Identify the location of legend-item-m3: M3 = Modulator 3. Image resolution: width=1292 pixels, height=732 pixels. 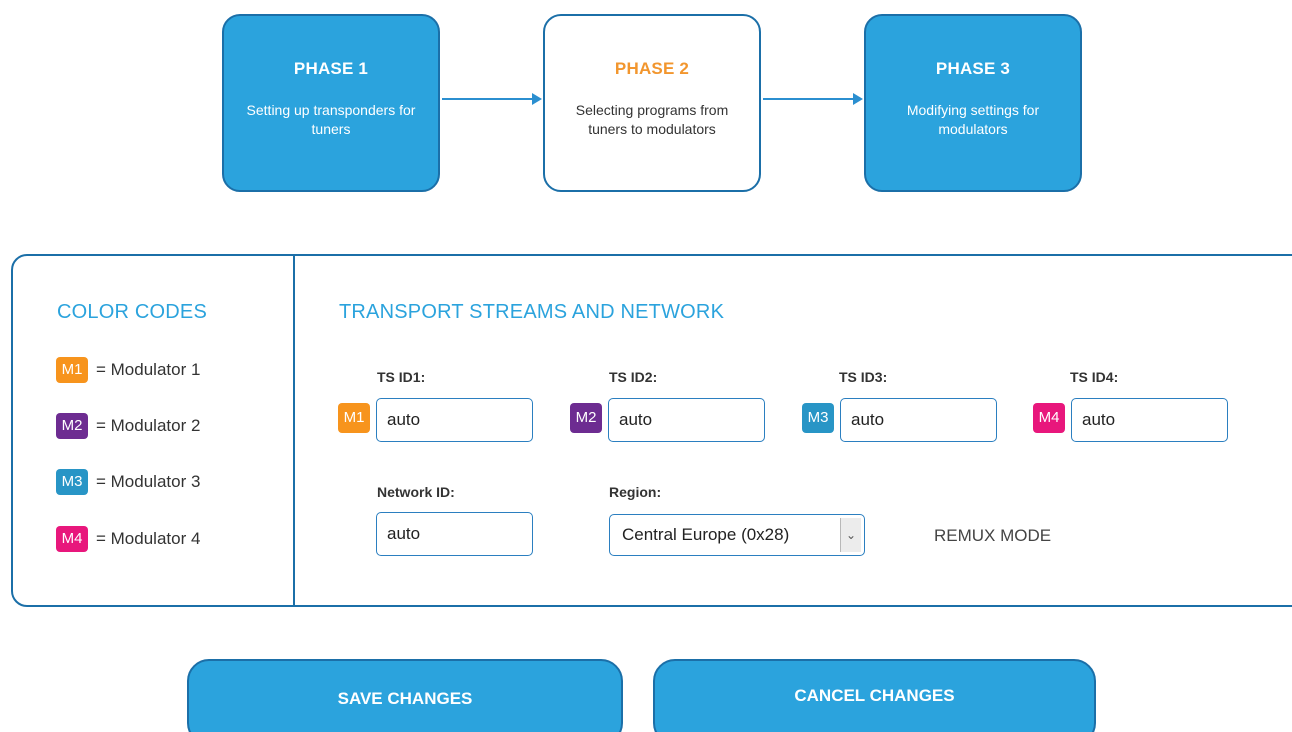
(128, 482).